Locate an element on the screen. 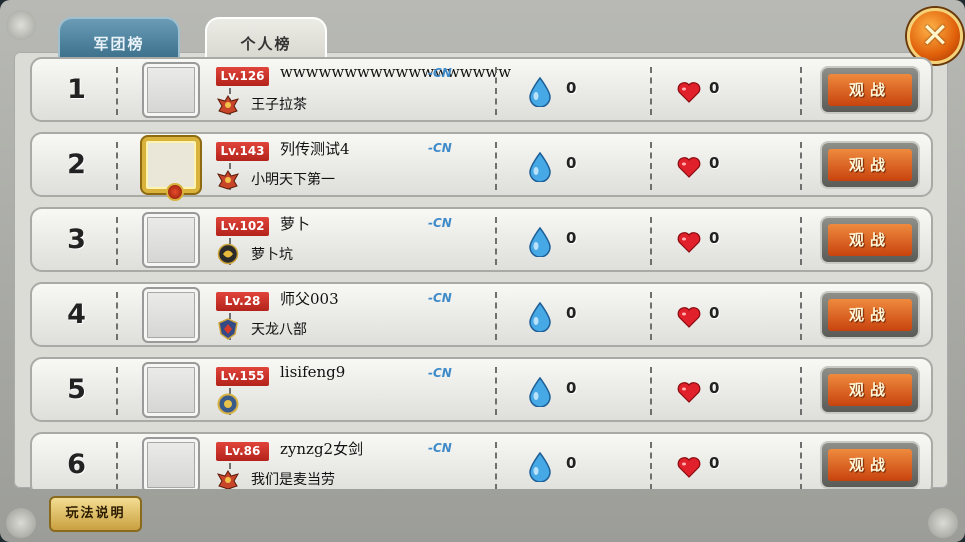 The height and width of the screenshot is (542, 965). tab-personal-ranking: 个人榜 is located at coordinates (266, 38).